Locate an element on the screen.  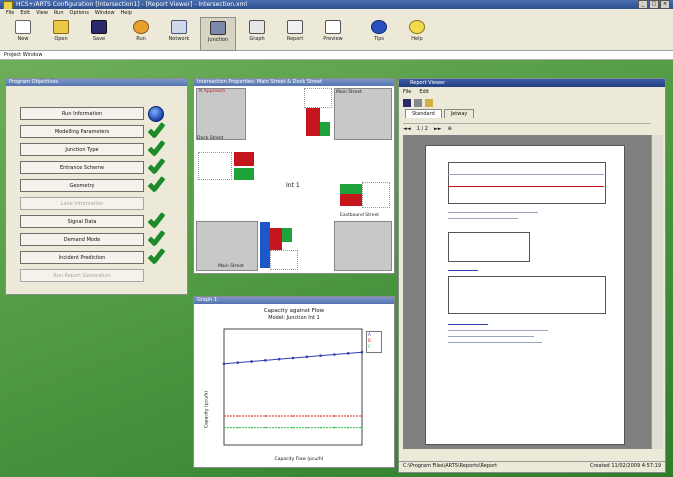
tips-globe-icon is located at coordinates (379, 27).